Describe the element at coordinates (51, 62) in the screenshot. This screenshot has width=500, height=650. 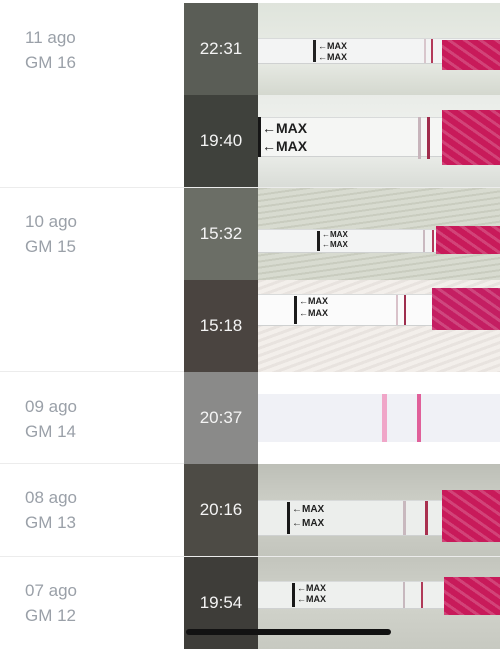
I see `cycle-day-text: GM 16` at that location.